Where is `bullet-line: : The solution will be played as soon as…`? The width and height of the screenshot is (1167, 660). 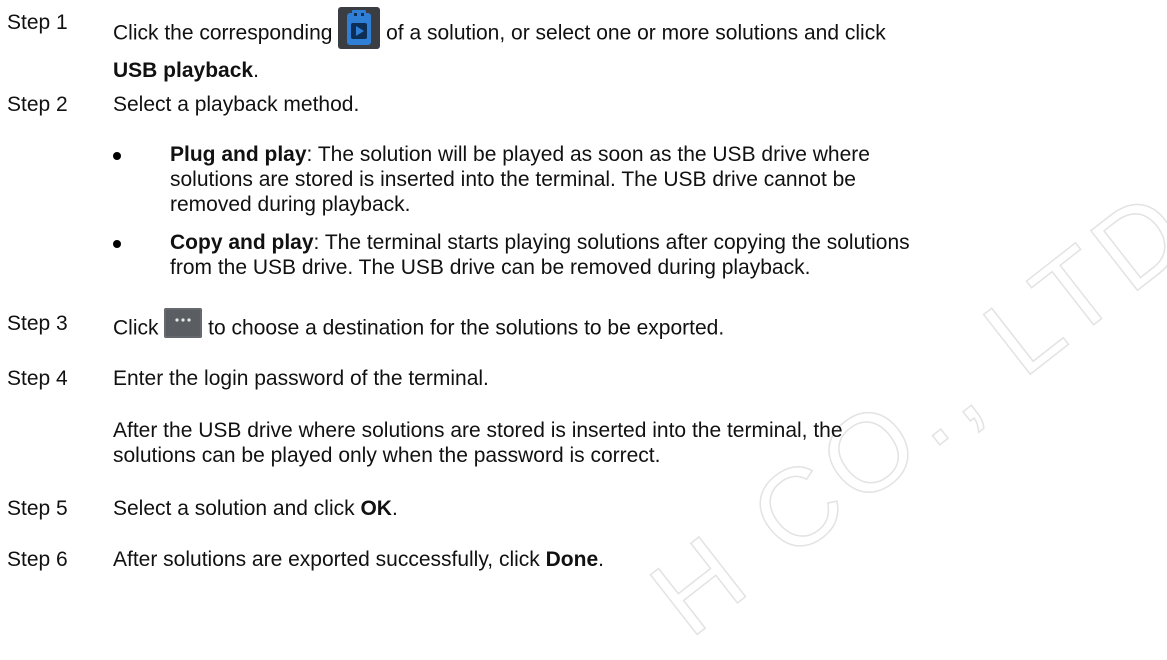 bullet-line: : The solution will be played as soon as… is located at coordinates (588, 154).